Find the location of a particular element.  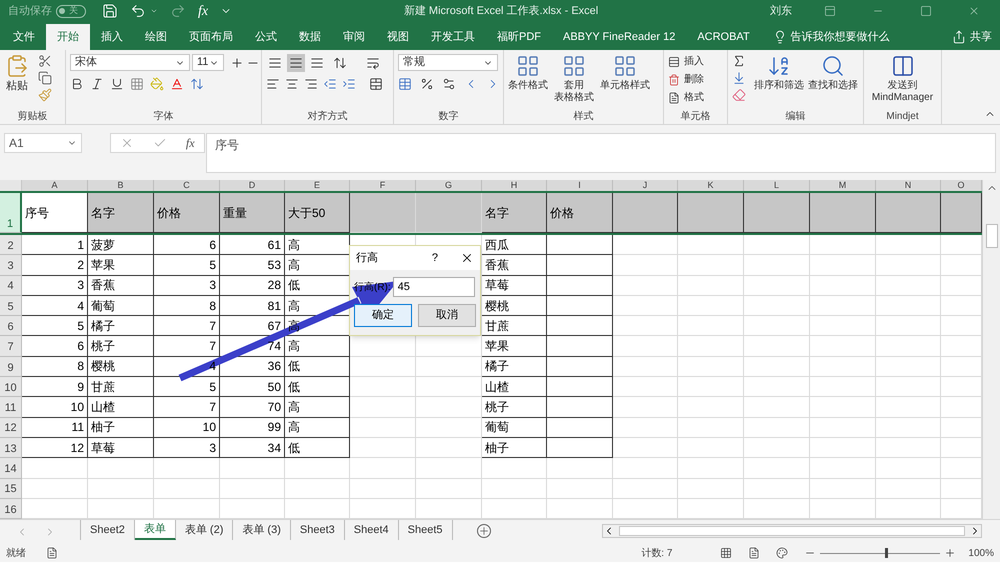

style-button: 条件格式 is located at coordinates (528, 86).